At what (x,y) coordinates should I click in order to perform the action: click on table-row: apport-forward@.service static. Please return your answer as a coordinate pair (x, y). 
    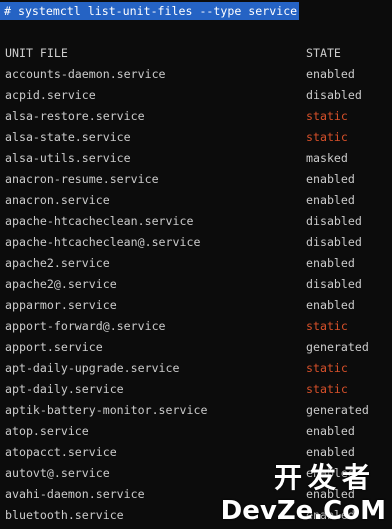
    Looking at the image, I should click on (196, 326).